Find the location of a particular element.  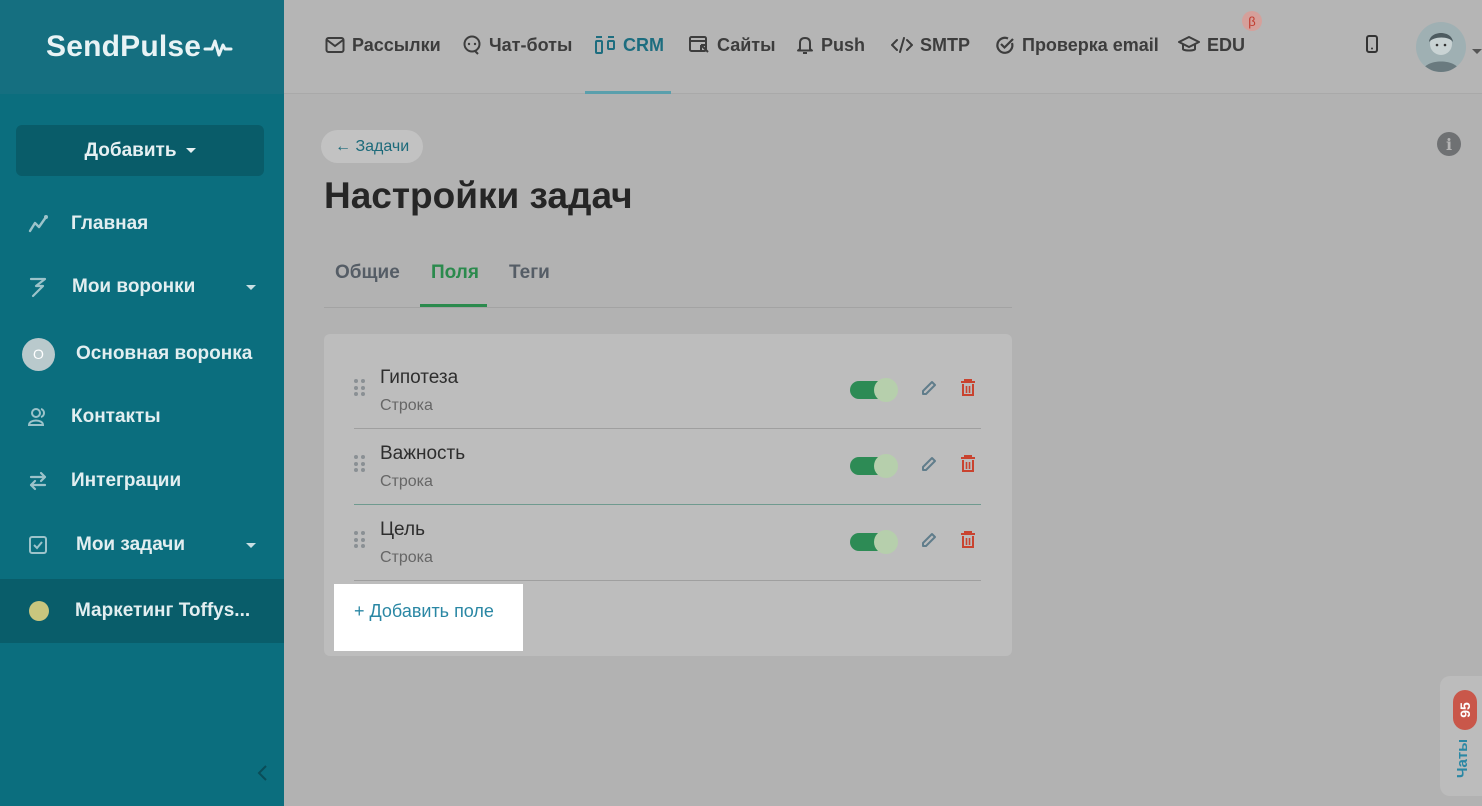

nav-crm: CRM is located at coordinates (629, 45).